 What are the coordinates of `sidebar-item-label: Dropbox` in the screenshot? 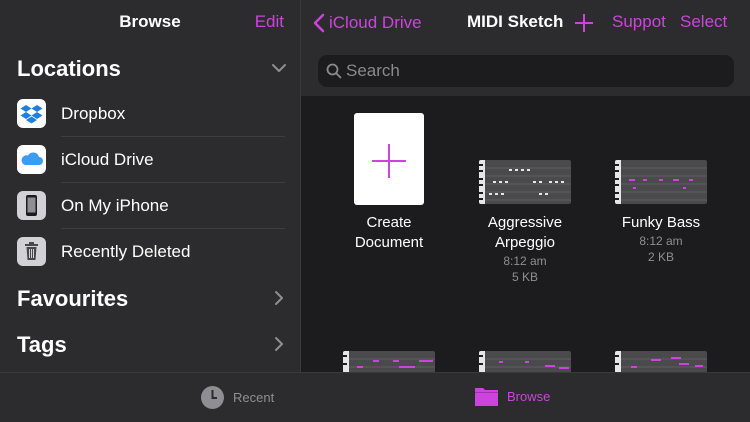 It's located at (93, 113).